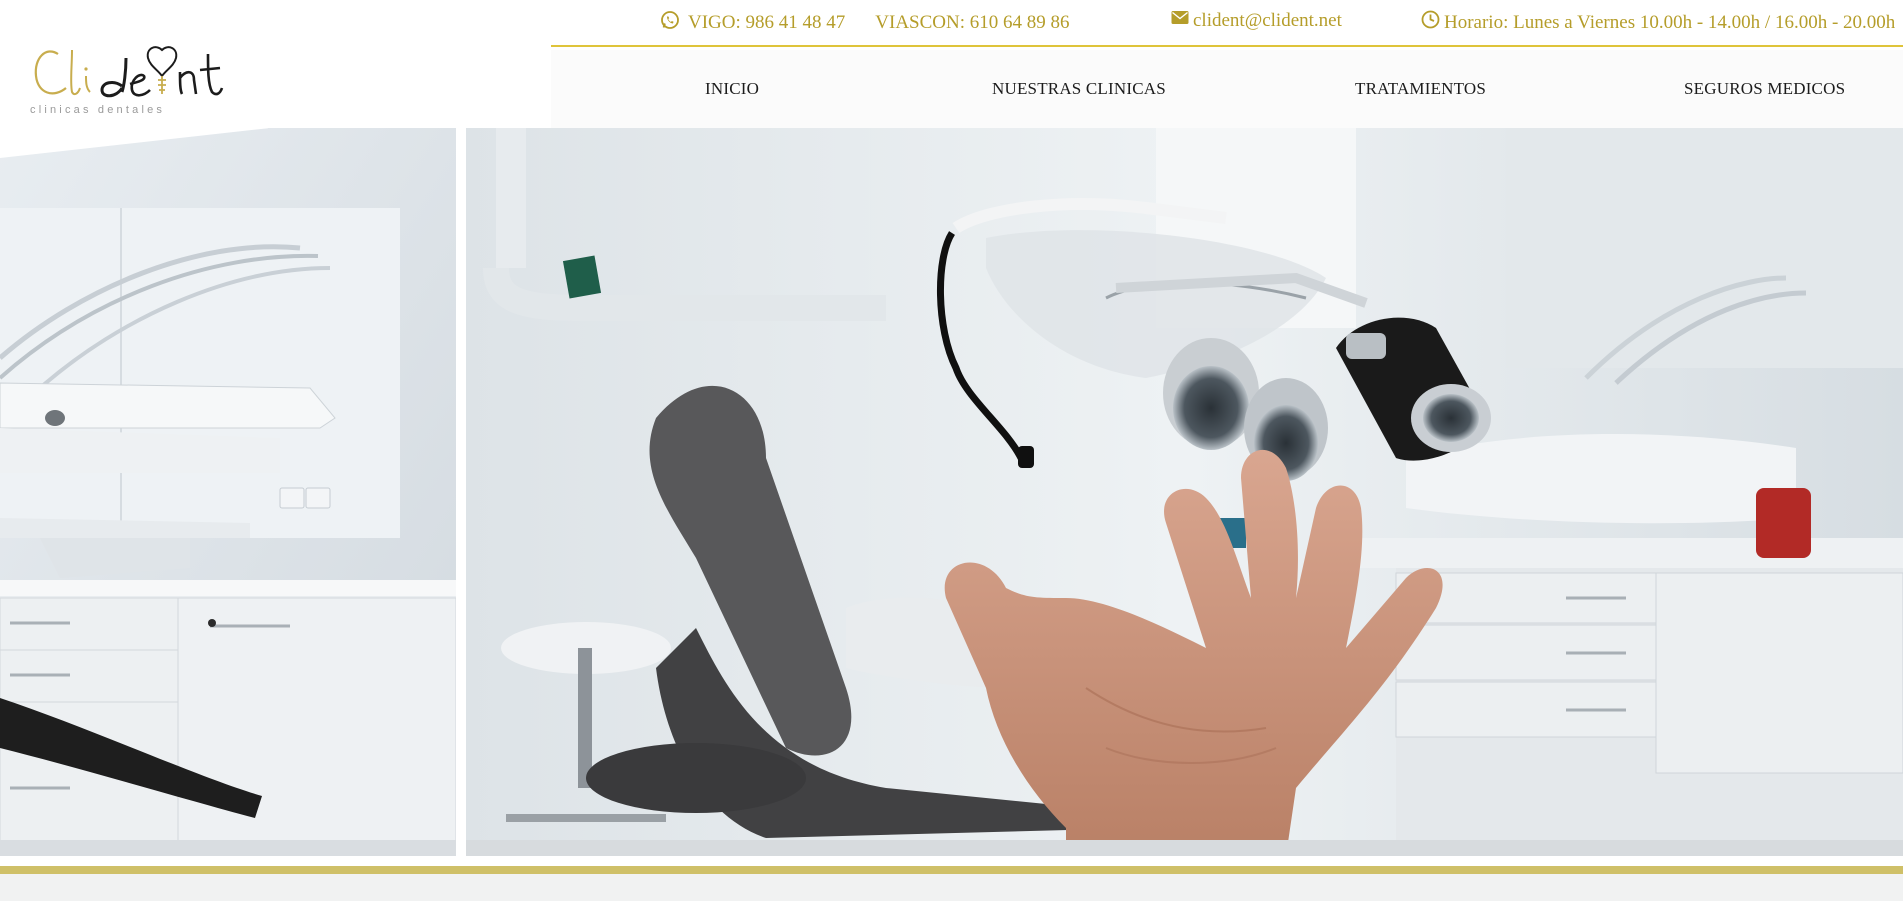 The width and height of the screenshot is (1903, 901). What do you see at coordinates (1420, 89) in the screenshot?
I see `nav-tratamientos: TRATAMIENTOS` at bounding box center [1420, 89].